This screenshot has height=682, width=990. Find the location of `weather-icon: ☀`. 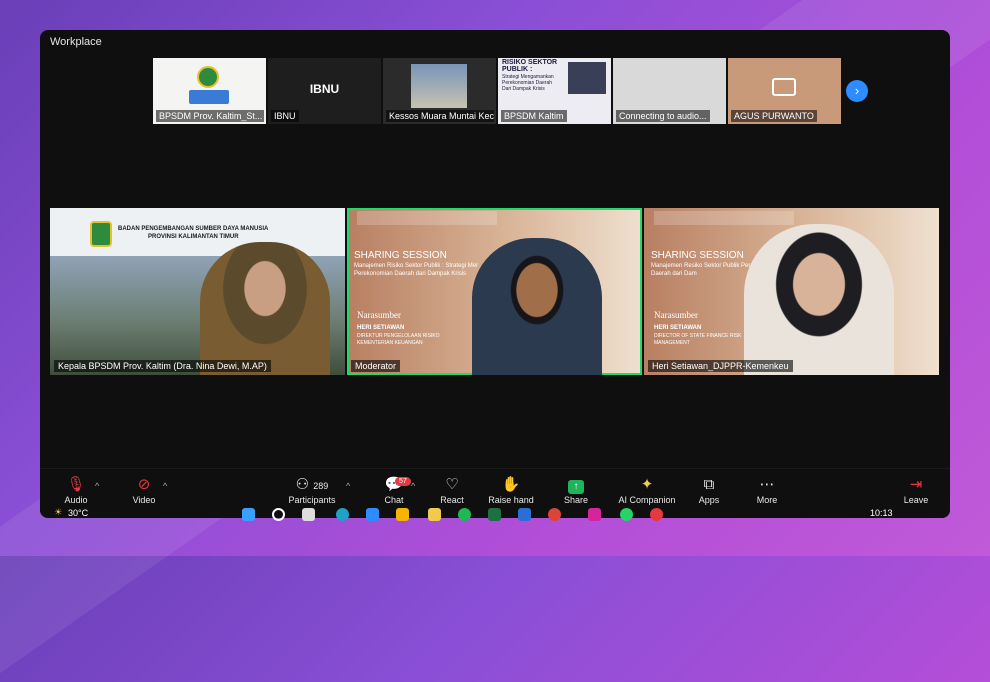

weather-icon: ☀ is located at coordinates (58, 512).